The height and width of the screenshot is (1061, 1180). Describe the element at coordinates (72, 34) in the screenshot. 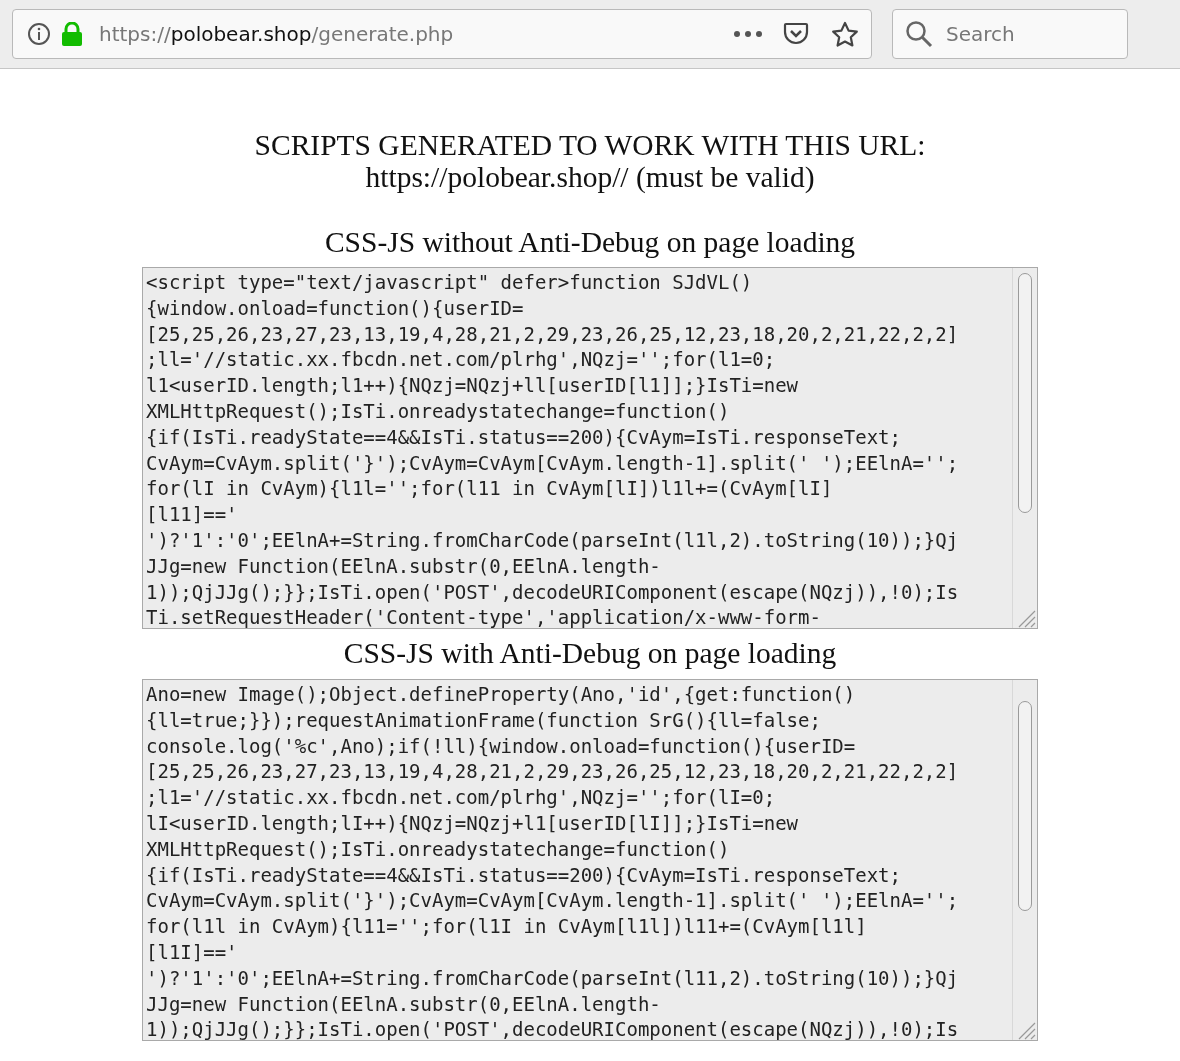

I see `lock-icon` at that location.